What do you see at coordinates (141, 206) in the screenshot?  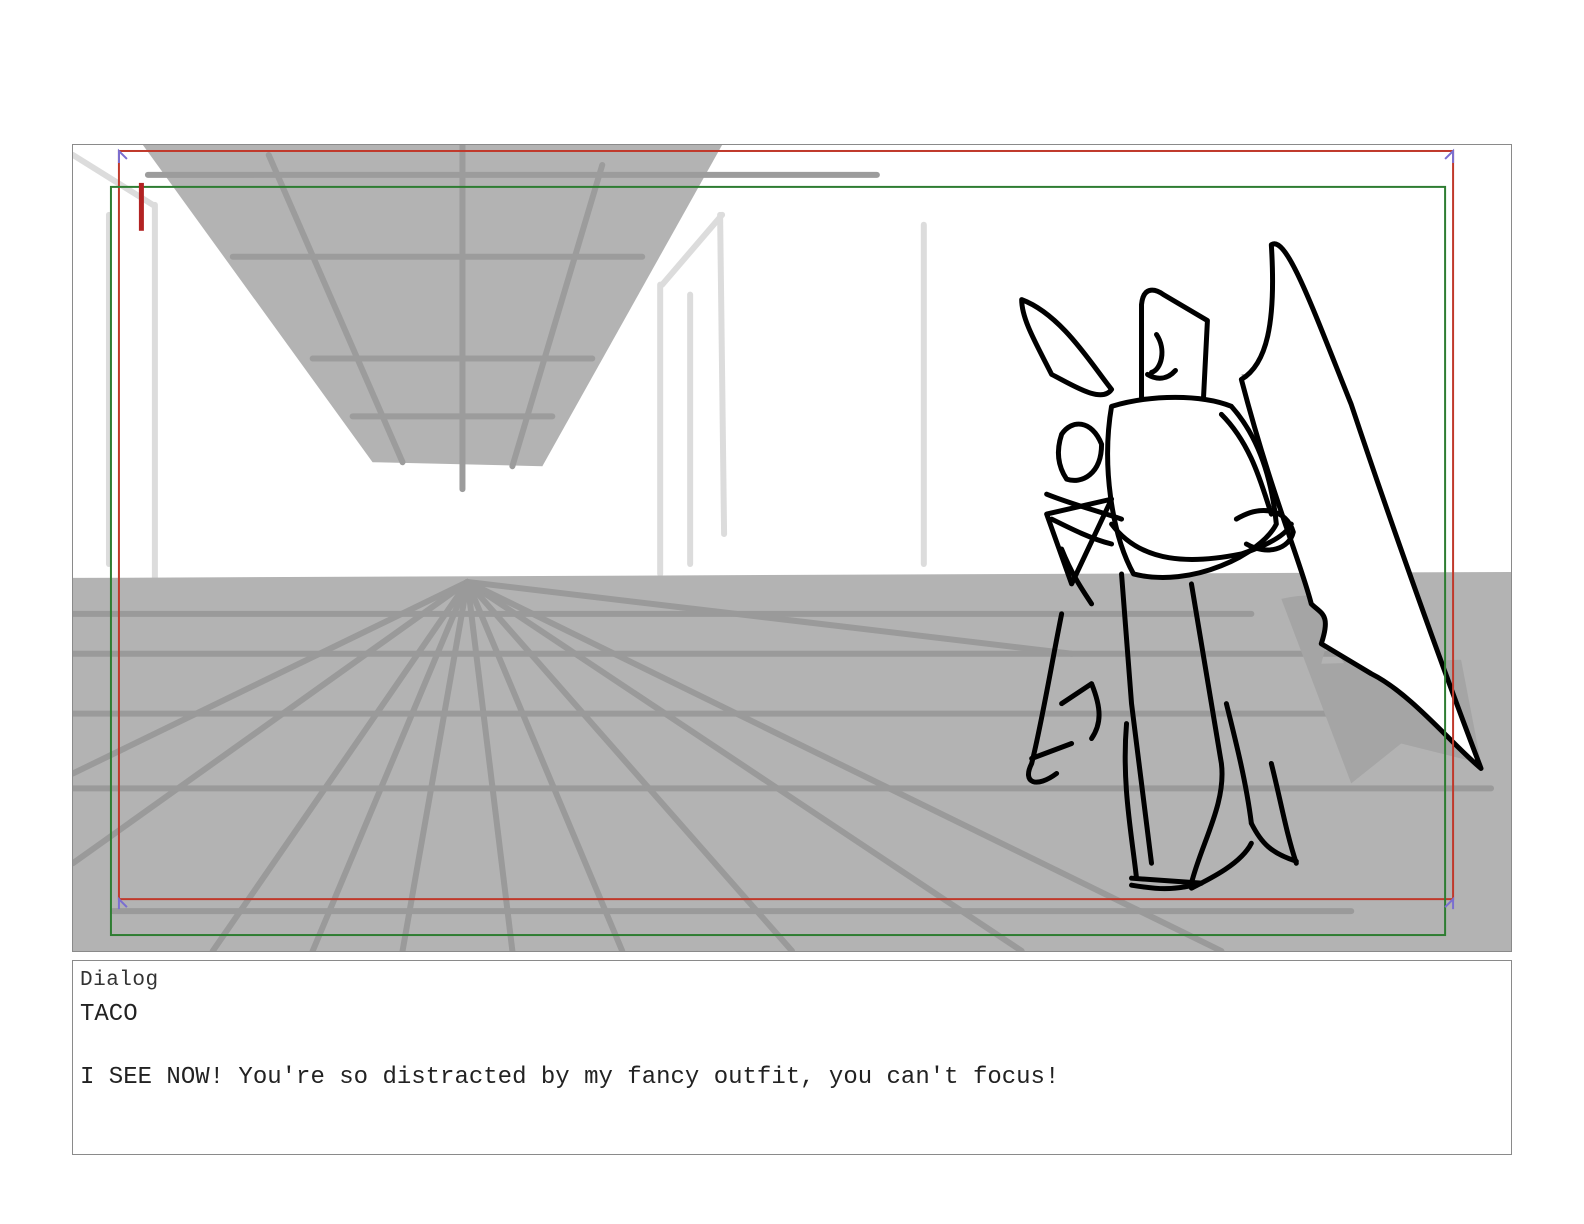 I see `frame-marker` at bounding box center [141, 206].